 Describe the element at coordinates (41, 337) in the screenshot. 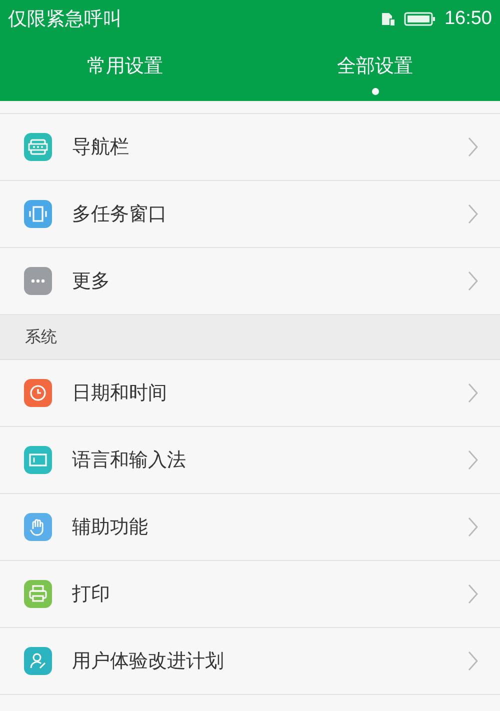

I see `section-title: 系统` at that location.